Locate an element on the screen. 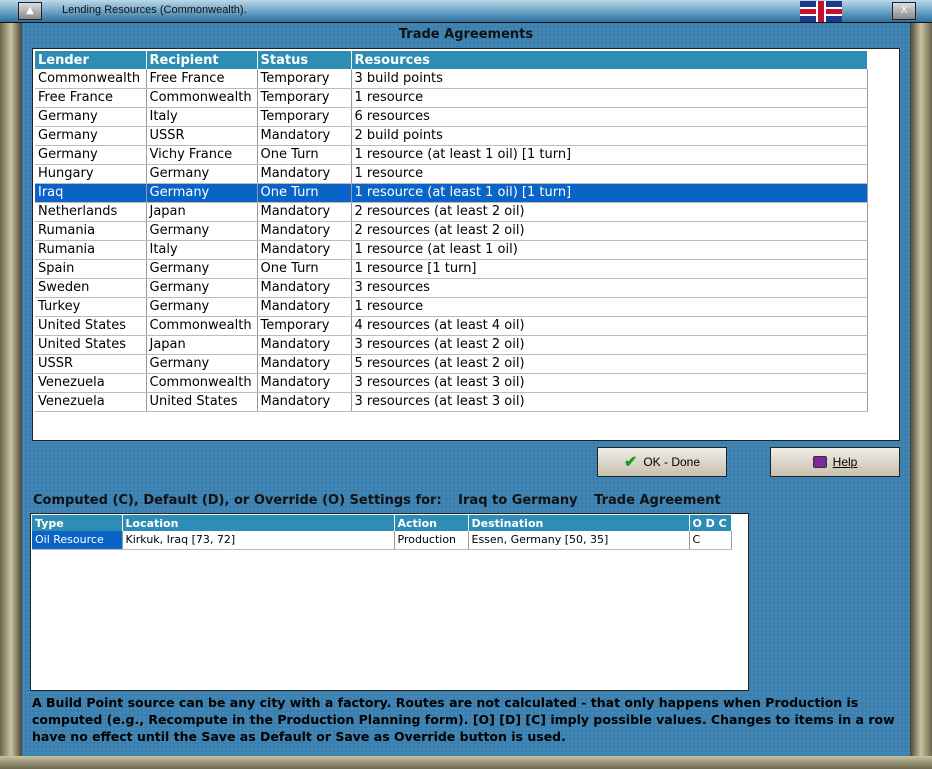  table-cell: Turkey is located at coordinates (91, 307).